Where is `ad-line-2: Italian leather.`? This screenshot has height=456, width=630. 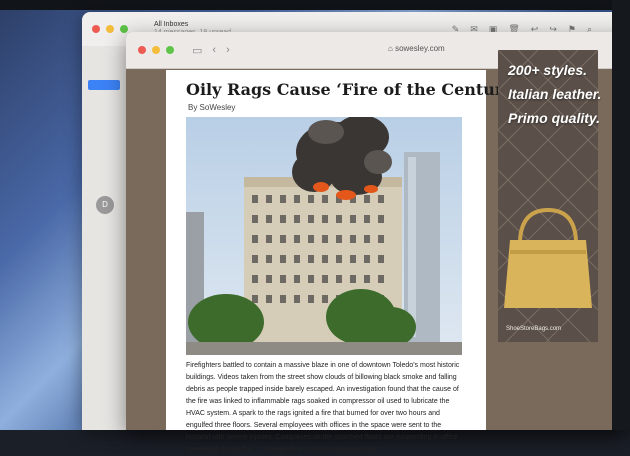 ad-line-2: Italian leather. is located at coordinates (555, 94).